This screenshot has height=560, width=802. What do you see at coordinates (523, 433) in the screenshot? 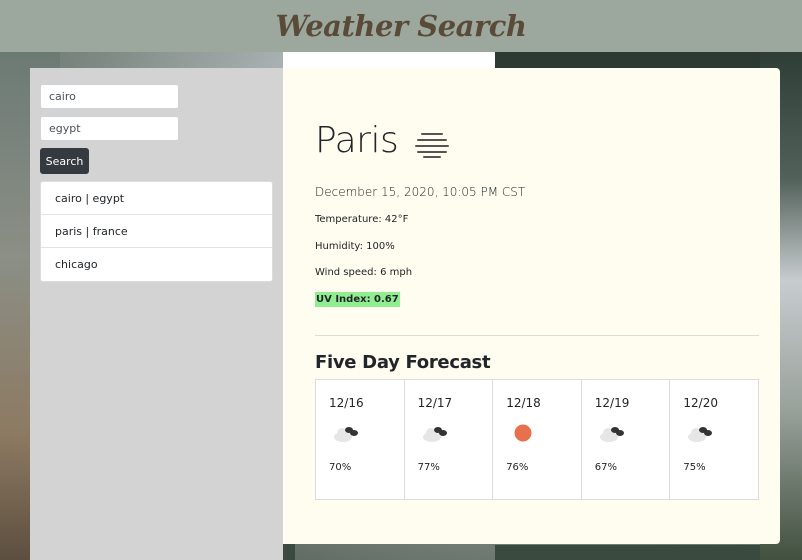
I see `sun-icon` at bounding box center [523, 433].